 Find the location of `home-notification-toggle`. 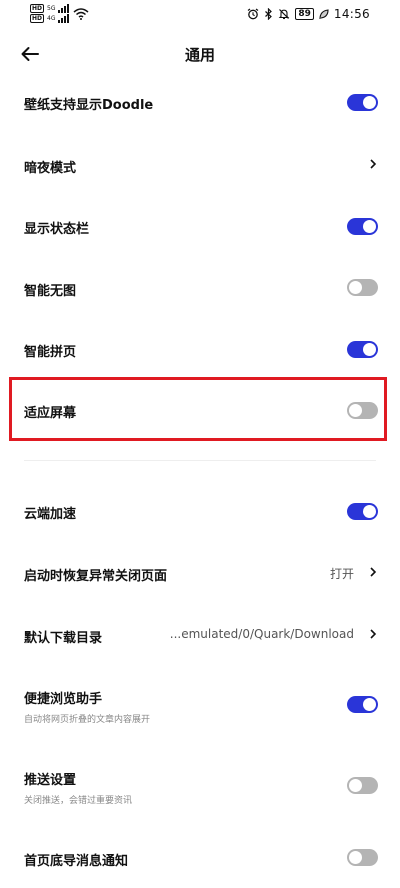

home-notification-toggle is located at coordinates (362, 857).